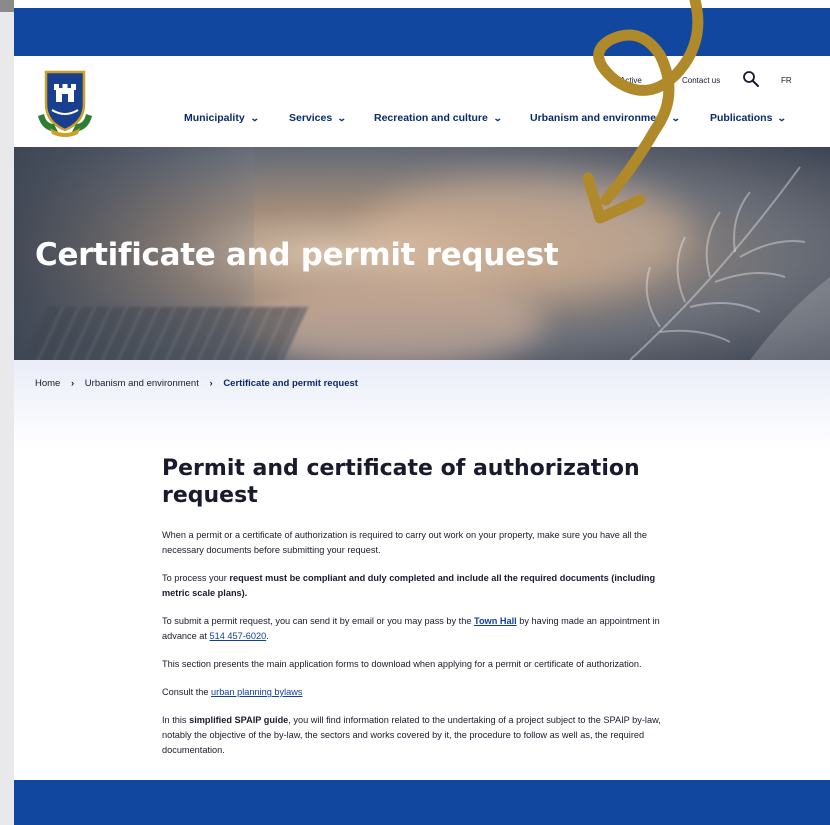 The image size is (830, 825). What do you see at coordinates (239, 720) in the screenshot?
I see `text-bold: simplified SPAIP guide` at bounding box center [239, 720].